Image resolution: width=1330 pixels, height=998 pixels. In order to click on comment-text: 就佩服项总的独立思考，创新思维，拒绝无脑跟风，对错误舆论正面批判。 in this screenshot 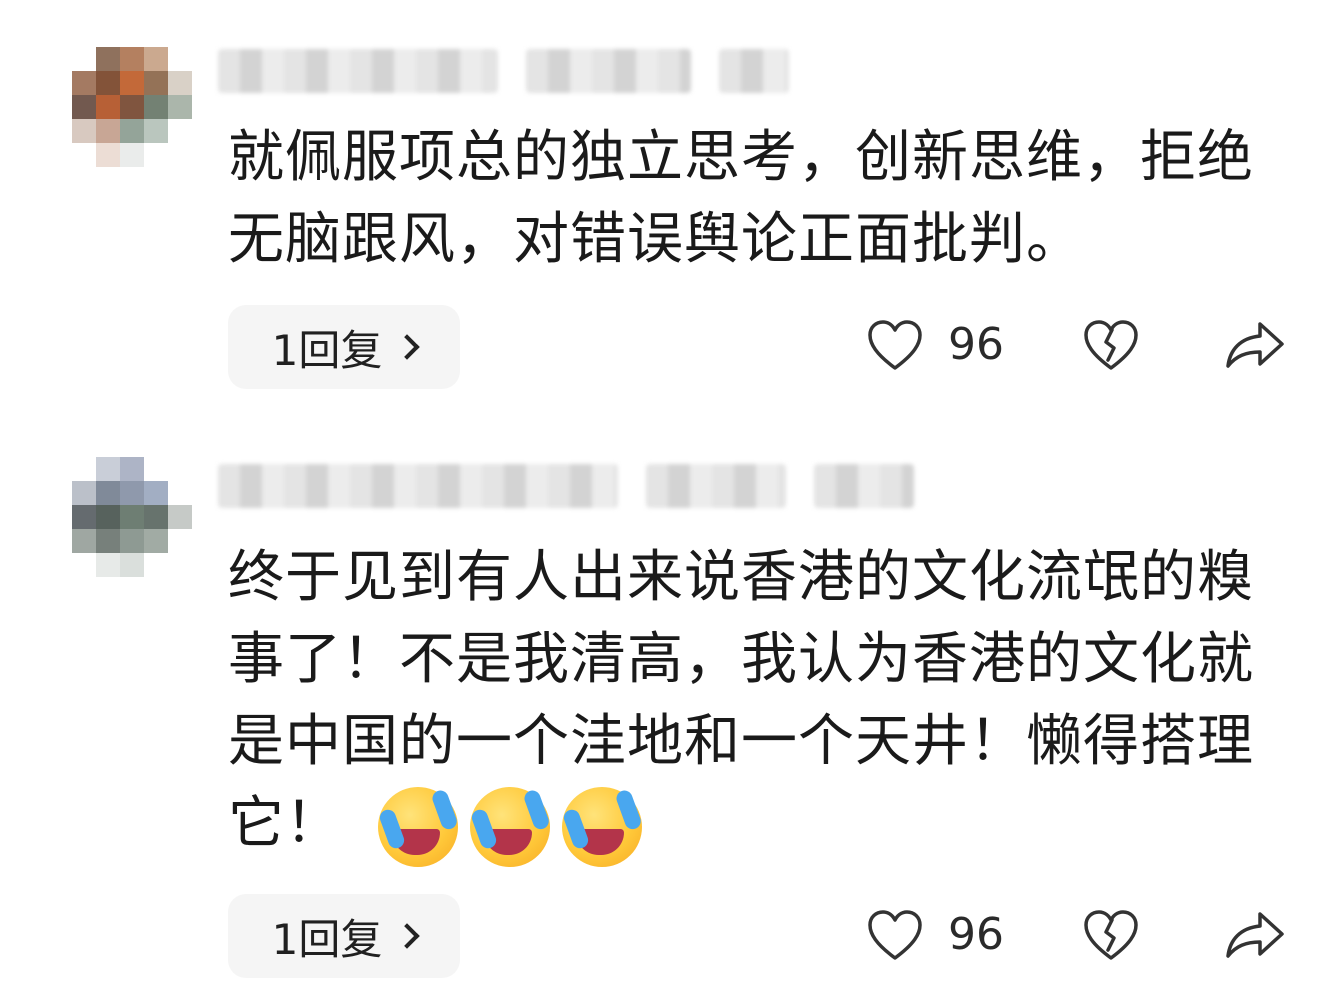, I will do `click(748, 199)`.